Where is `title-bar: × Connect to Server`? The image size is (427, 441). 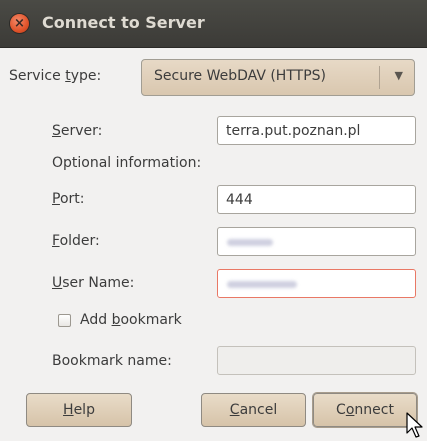 title-bar: × Connect to Server is located at coordinates (213, 24).